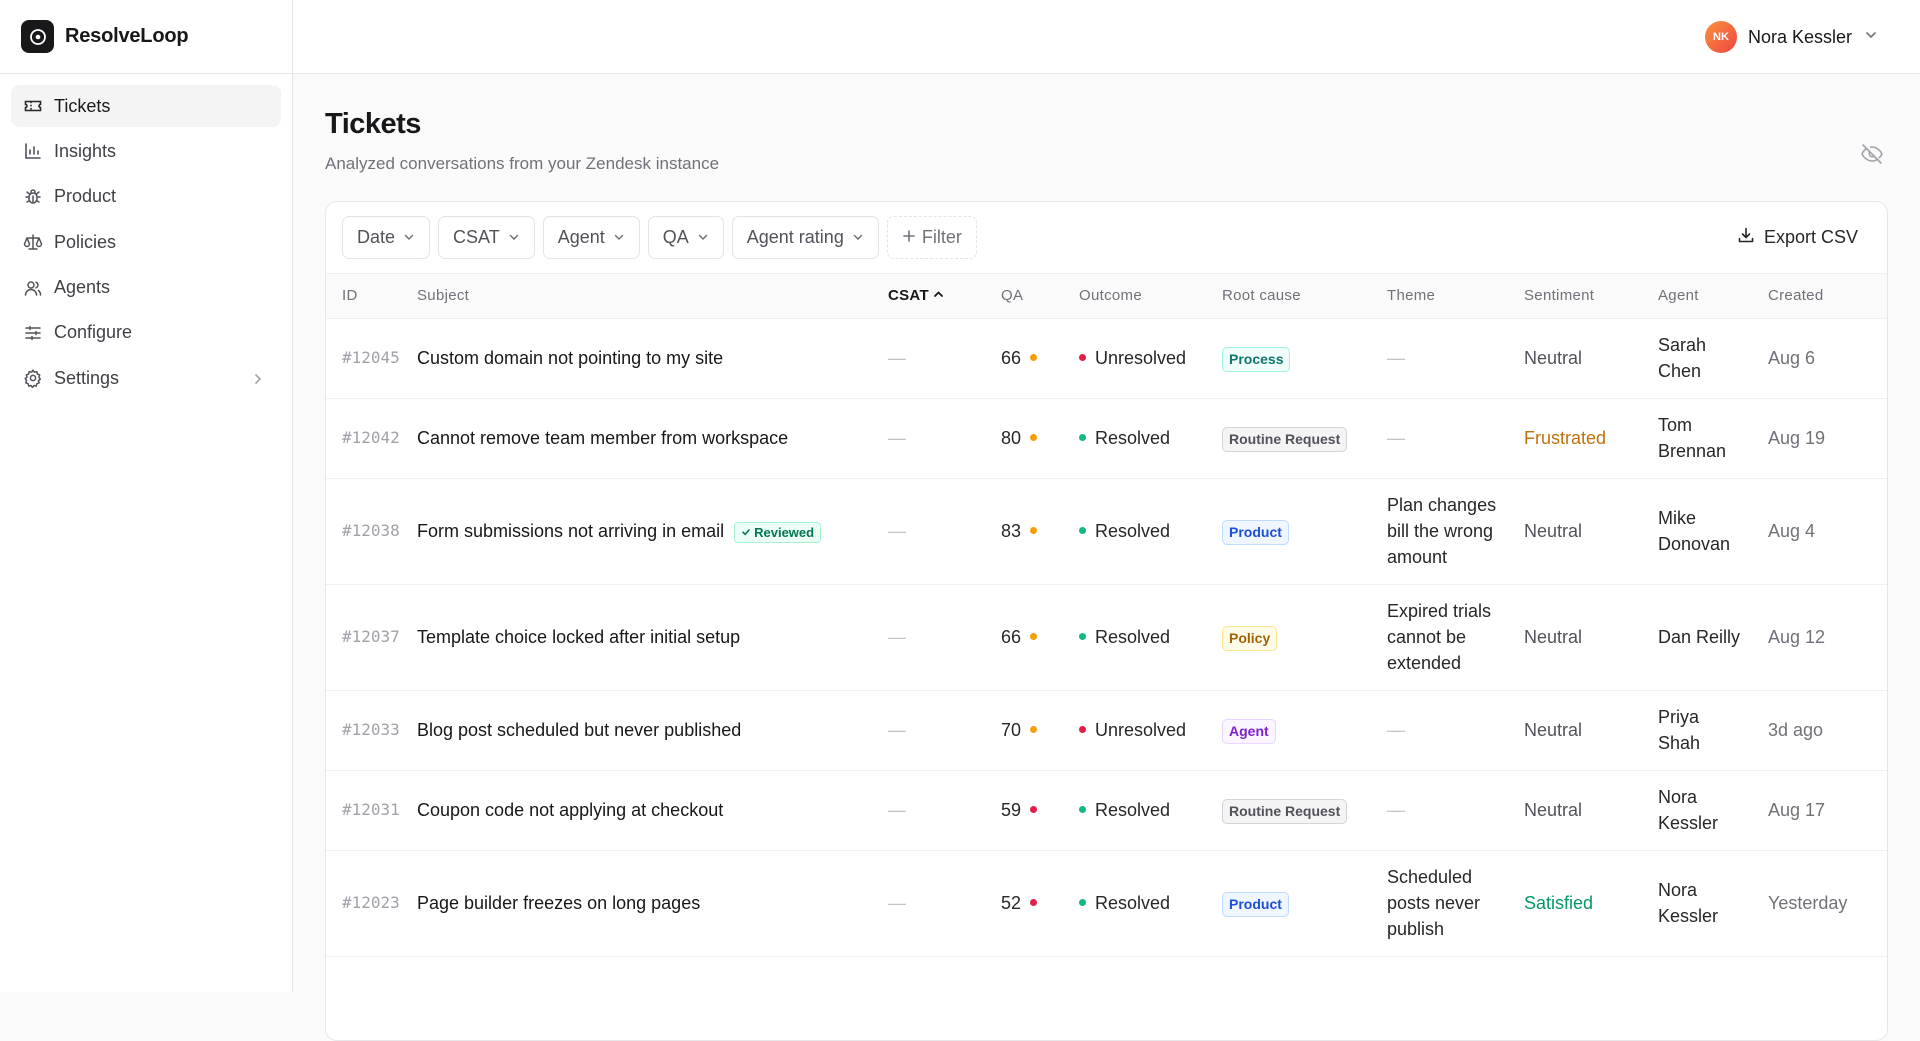  Describe the element at coordinates (652, 296) in the screenshot. I see `column-header-subject: Subject` at that location.